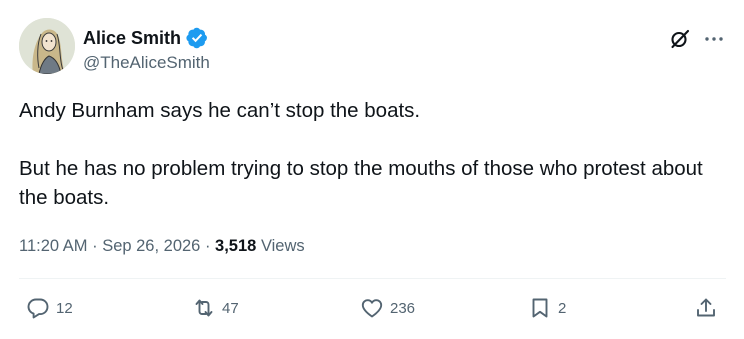 The image size is (744, 339). I want to click on post-meta: 11:20 AM · Sep 26, 2026 · 3,518 Views, so click(162, 246).